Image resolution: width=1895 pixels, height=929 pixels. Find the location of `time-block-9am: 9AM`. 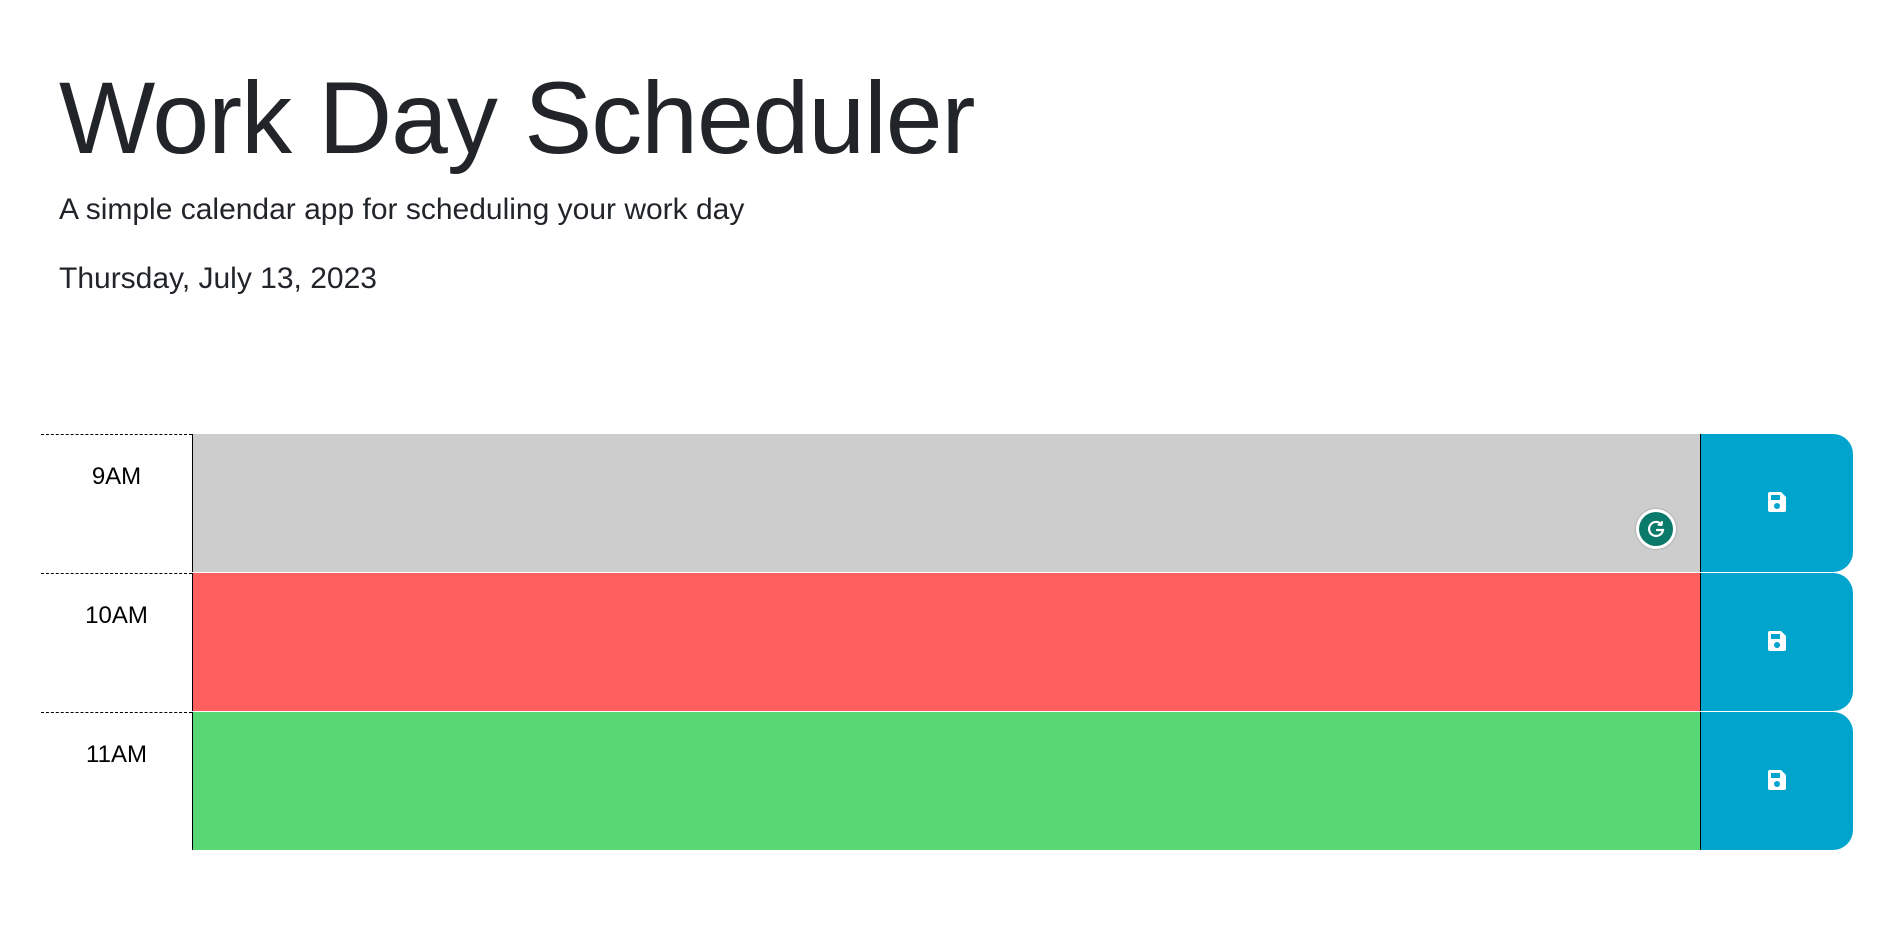

time-block-9am: 9AM is located at coordinates (947, 503).